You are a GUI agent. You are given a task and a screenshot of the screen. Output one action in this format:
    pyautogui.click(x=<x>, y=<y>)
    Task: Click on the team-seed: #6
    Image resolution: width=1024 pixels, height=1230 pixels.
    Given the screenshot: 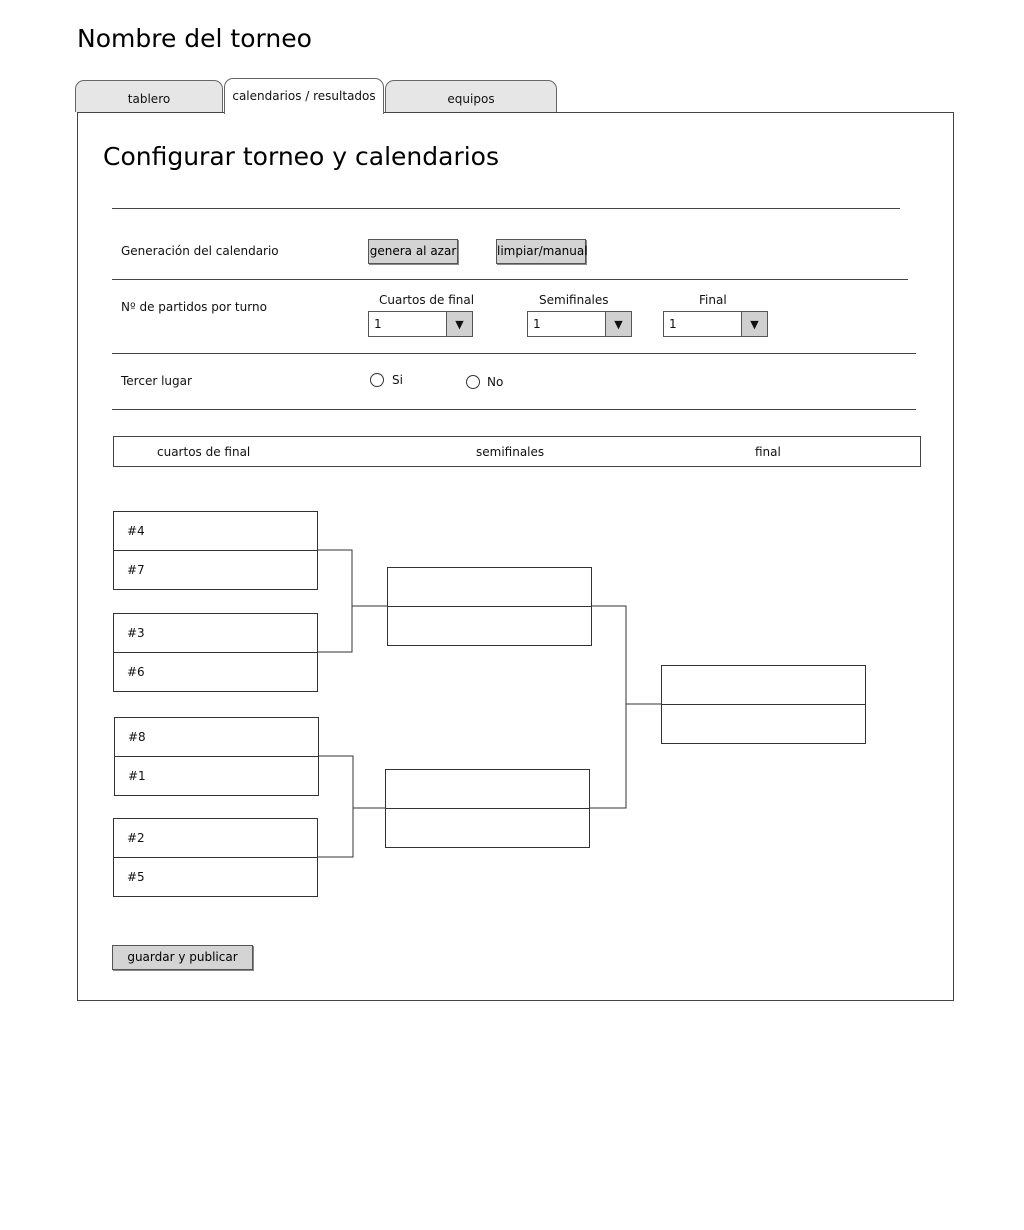 What is the action you would take?
    pyautogui.click(x=136, y=671)
    